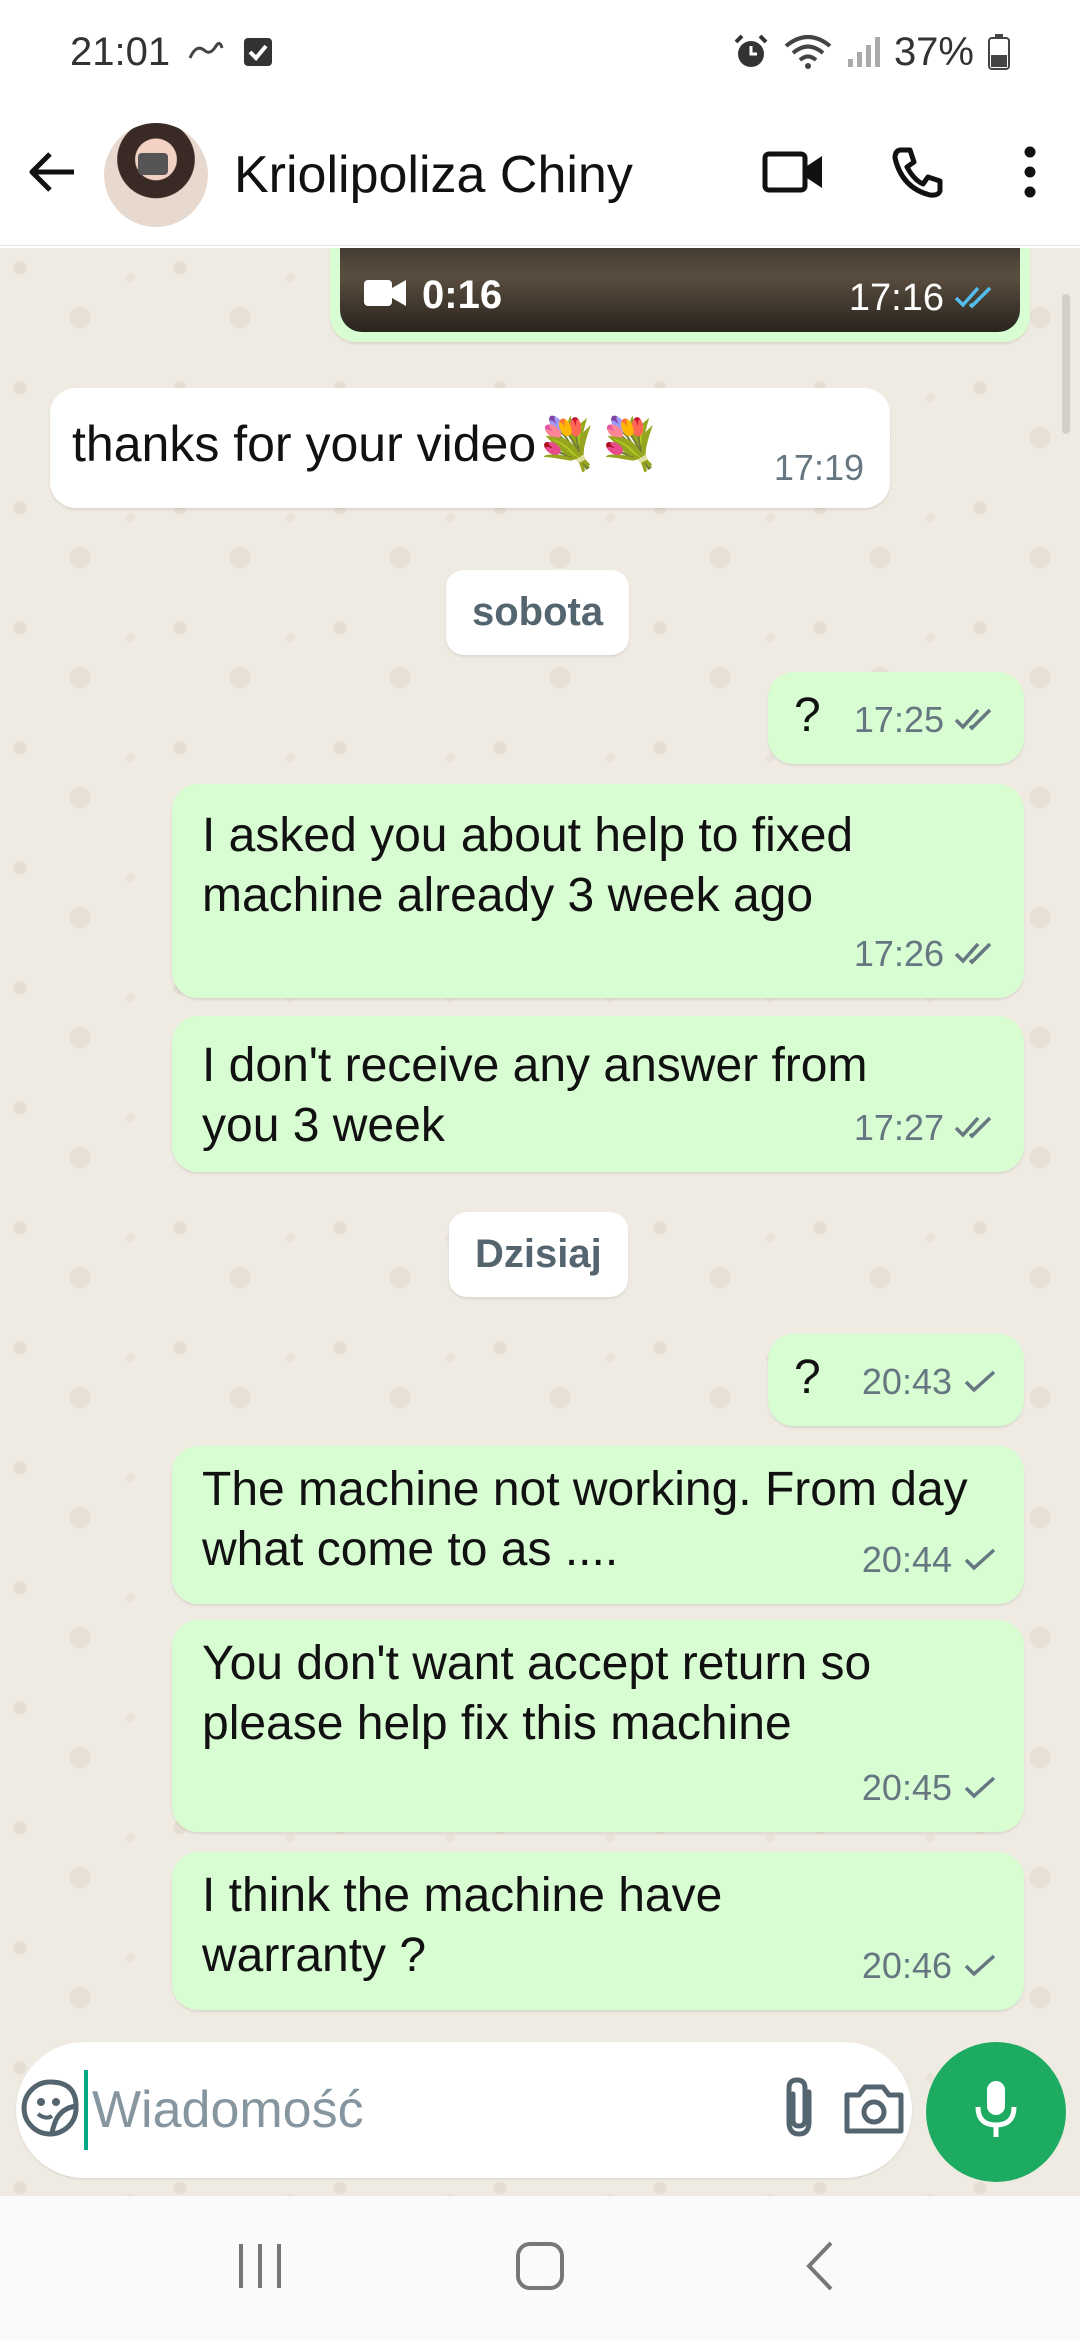 The height and width of the screenshot is (2340, 1080). What do you see at coordinates (933, 51) in the screenshot?
I see `battery-percent: 37%` at bounding box center [933, 51].